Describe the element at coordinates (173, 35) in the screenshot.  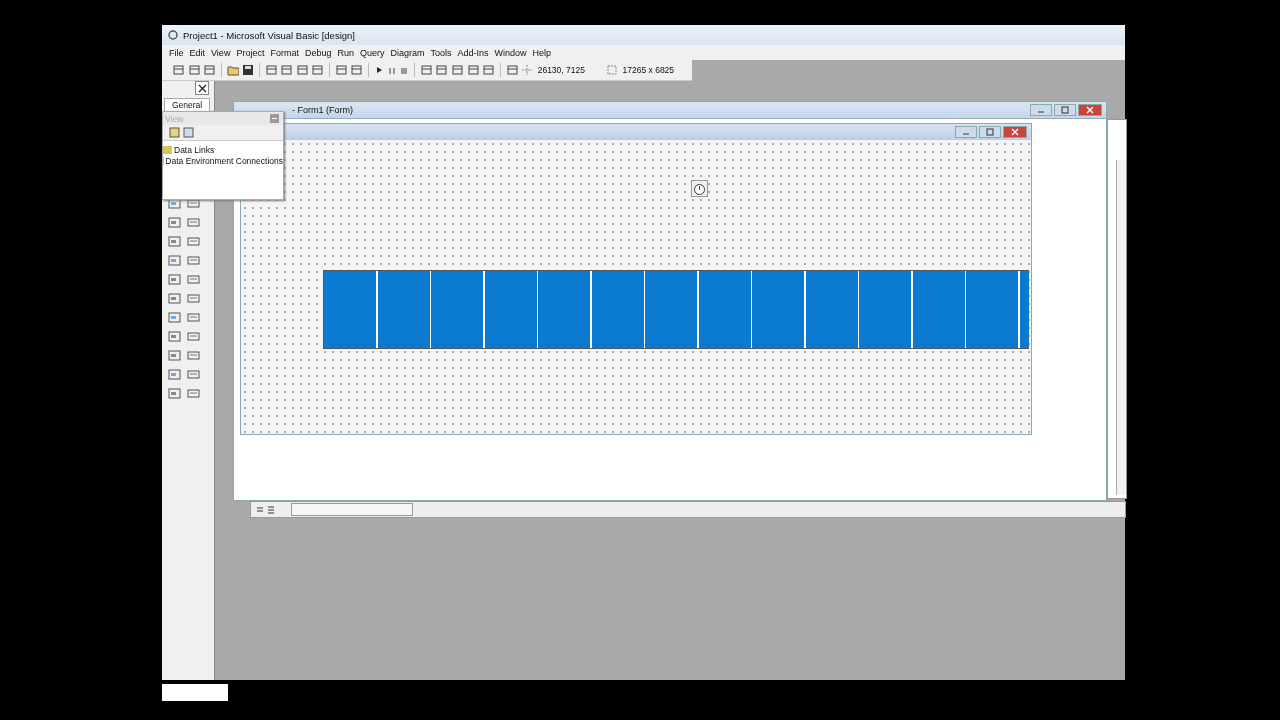
I see `app-icon` at that location.